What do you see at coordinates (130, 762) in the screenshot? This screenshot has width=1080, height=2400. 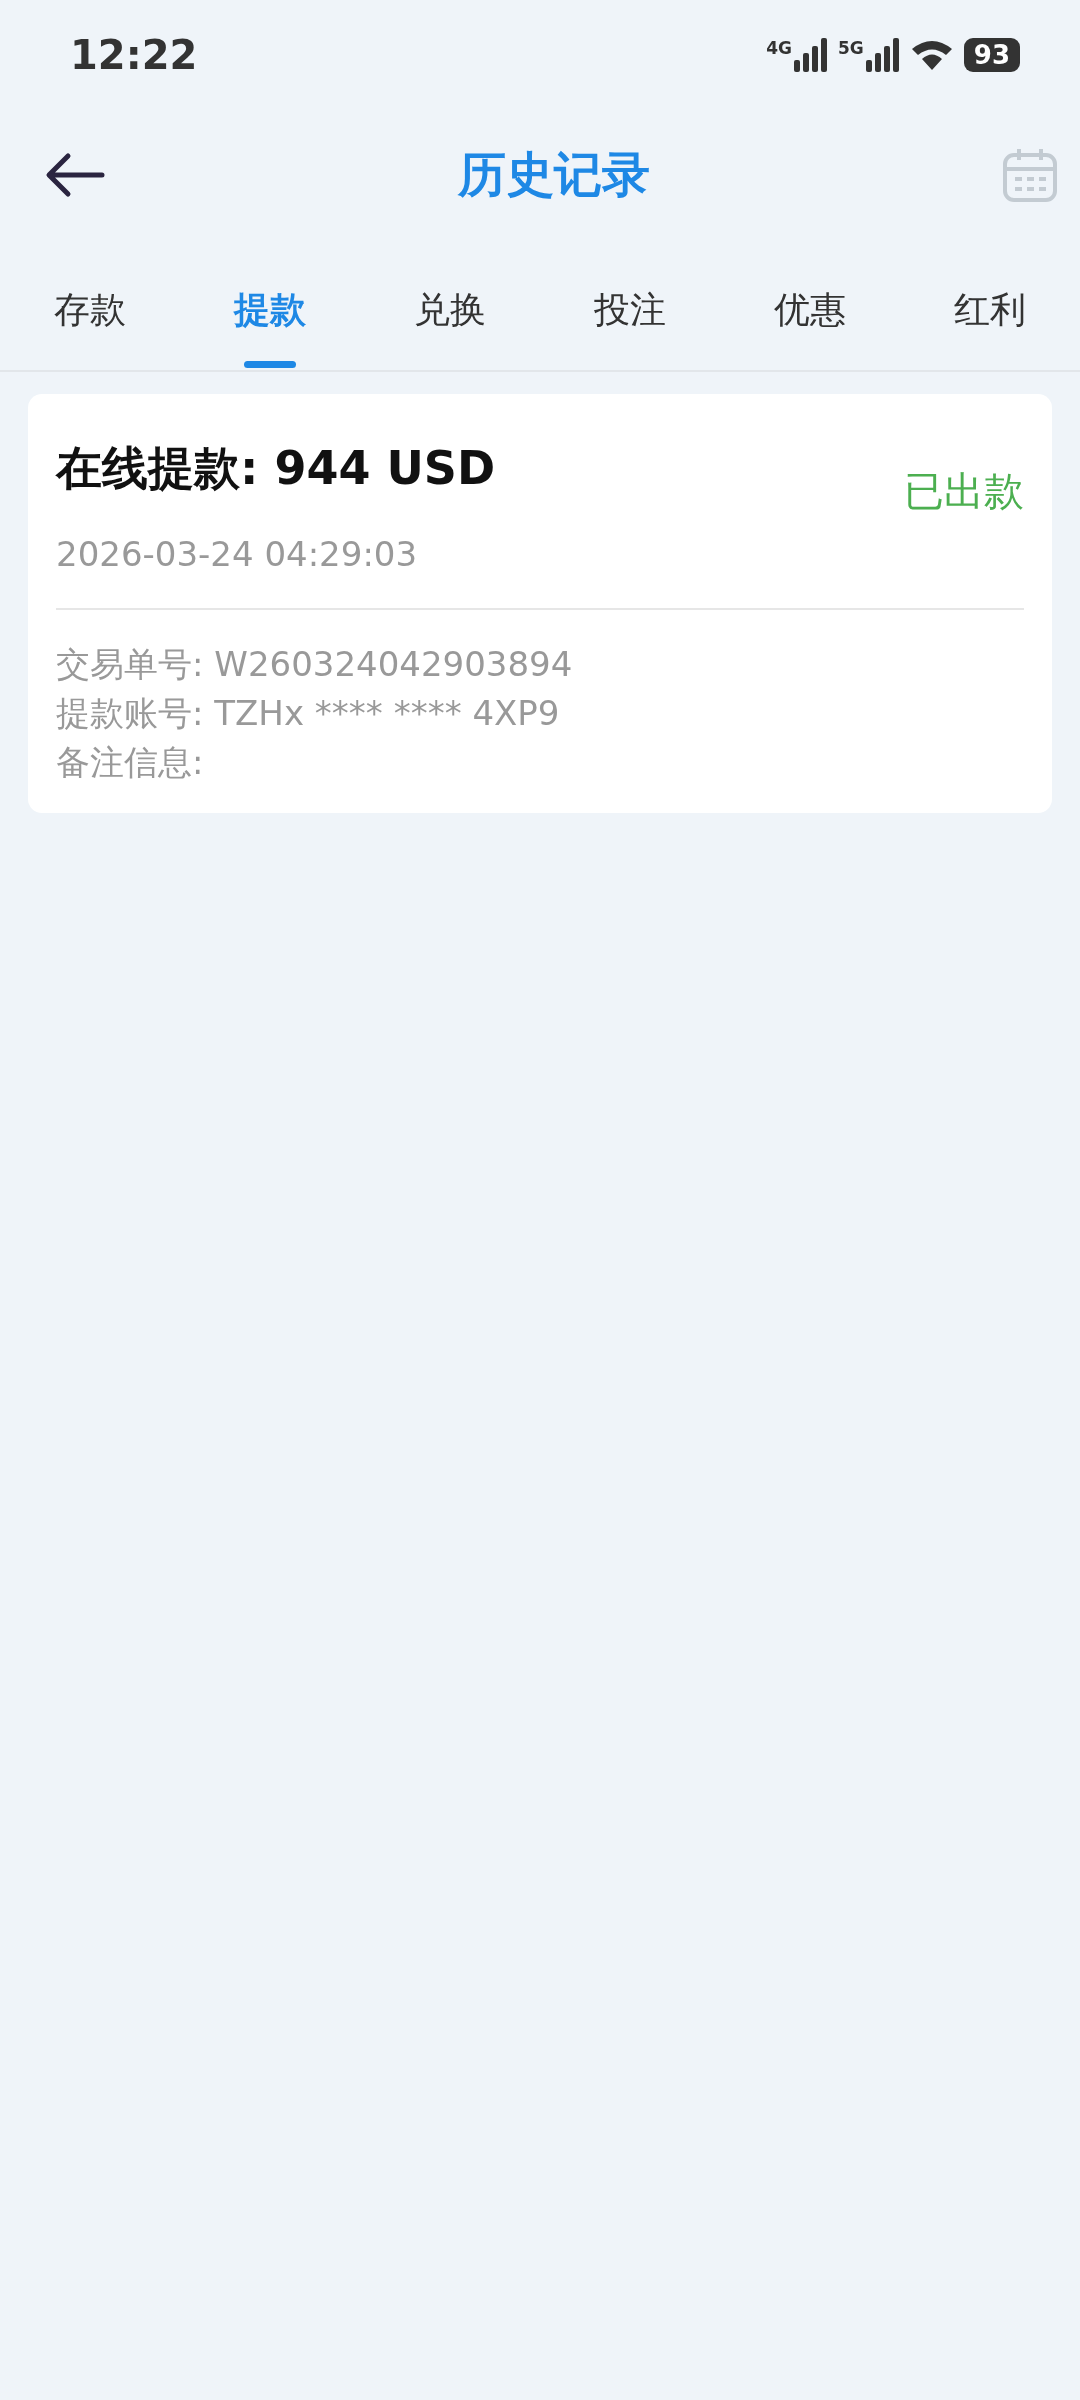 I see `record-detail: 备注信息:` at bounding box center [130, 762].